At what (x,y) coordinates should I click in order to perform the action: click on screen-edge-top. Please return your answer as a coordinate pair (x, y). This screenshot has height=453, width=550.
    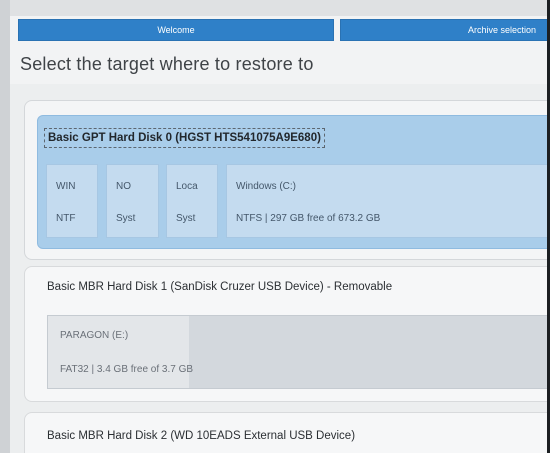
    Looking at the image, I should click on (275, 8).